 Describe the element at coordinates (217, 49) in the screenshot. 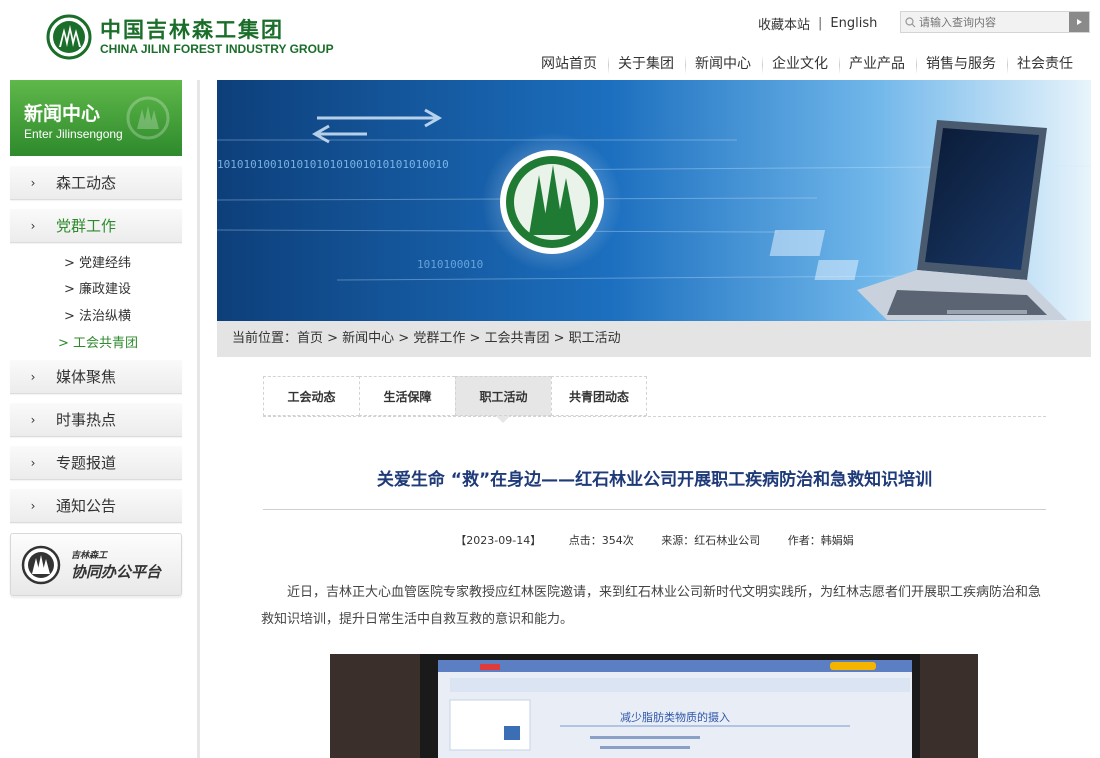

I see `logo-english-name: CHINA JILIN FOREST INDUSTRY GROUP` at that location.